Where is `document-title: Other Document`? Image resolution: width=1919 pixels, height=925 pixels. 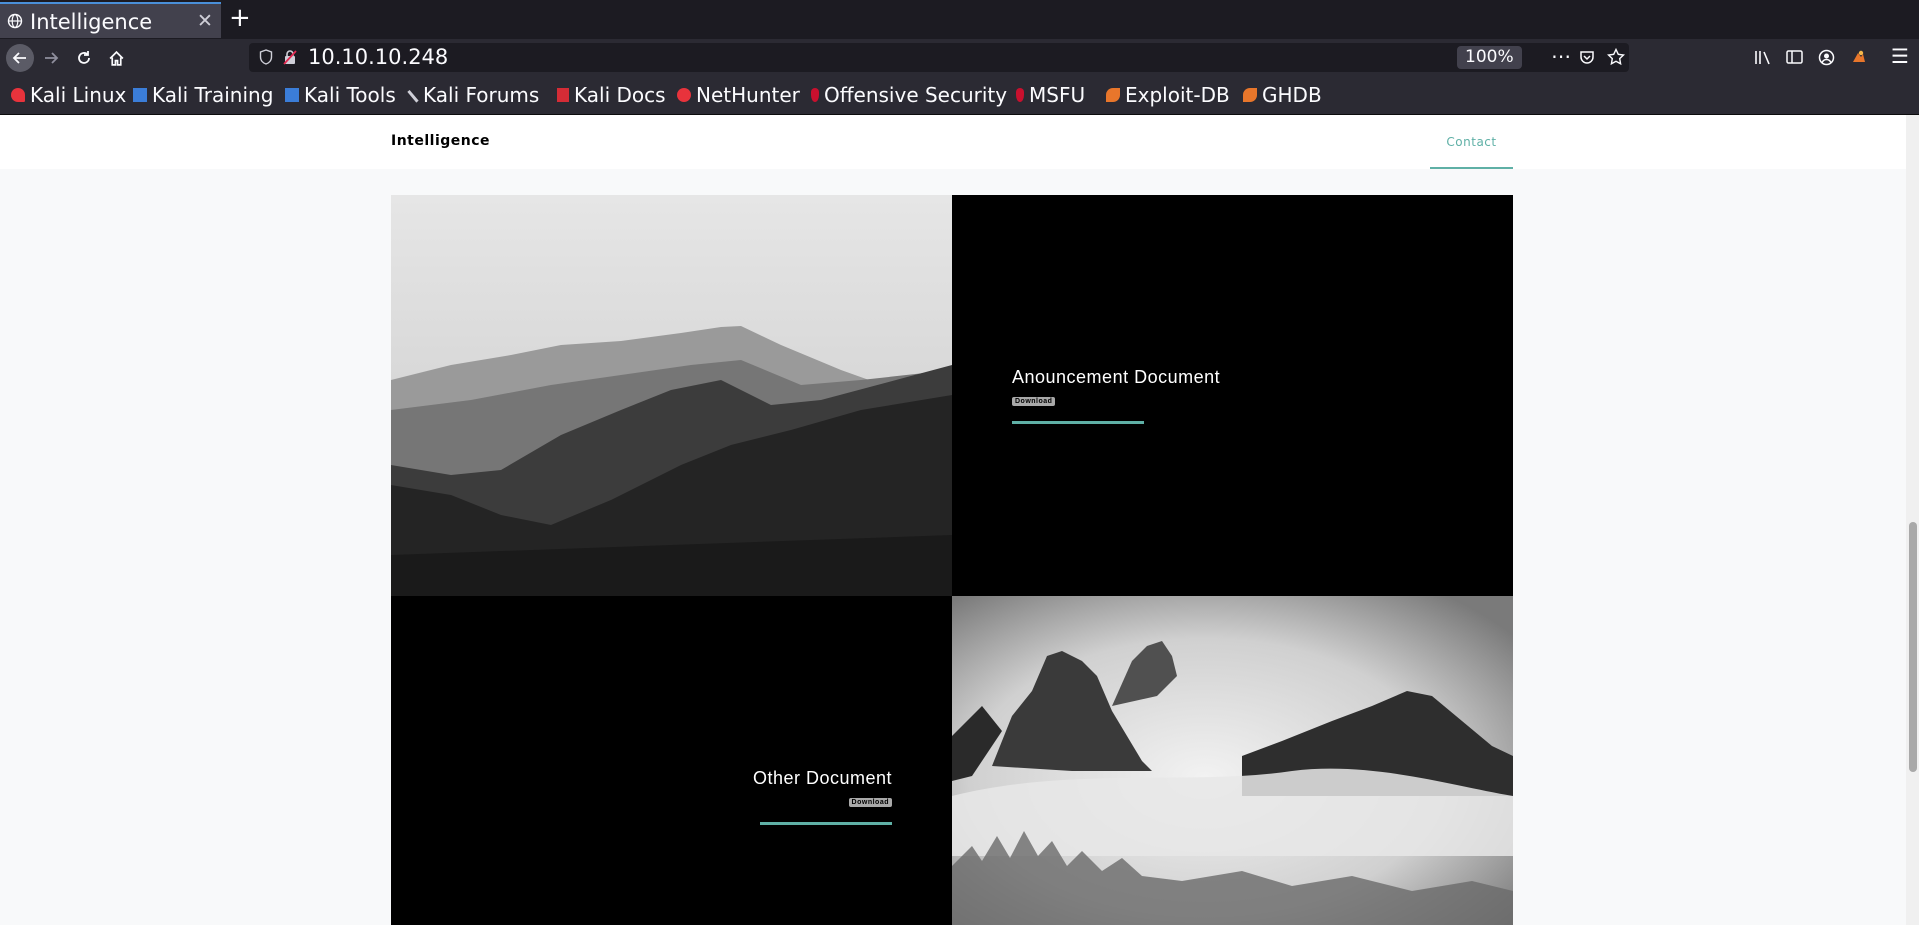
document-title: Other Document is located at coordinates (822, 778).